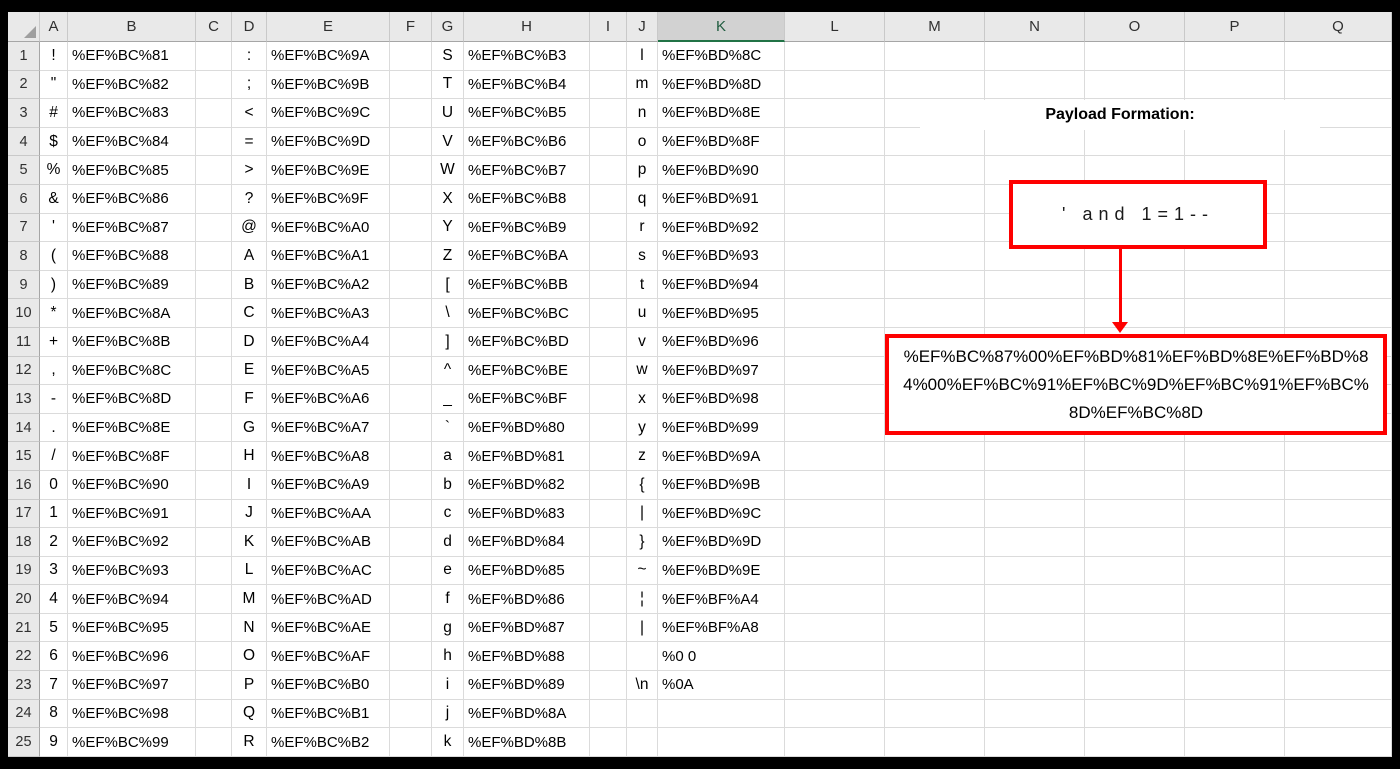  Describe the element at coordinates (608, 428) in the screenshot. I see `cell-I14` at that location.